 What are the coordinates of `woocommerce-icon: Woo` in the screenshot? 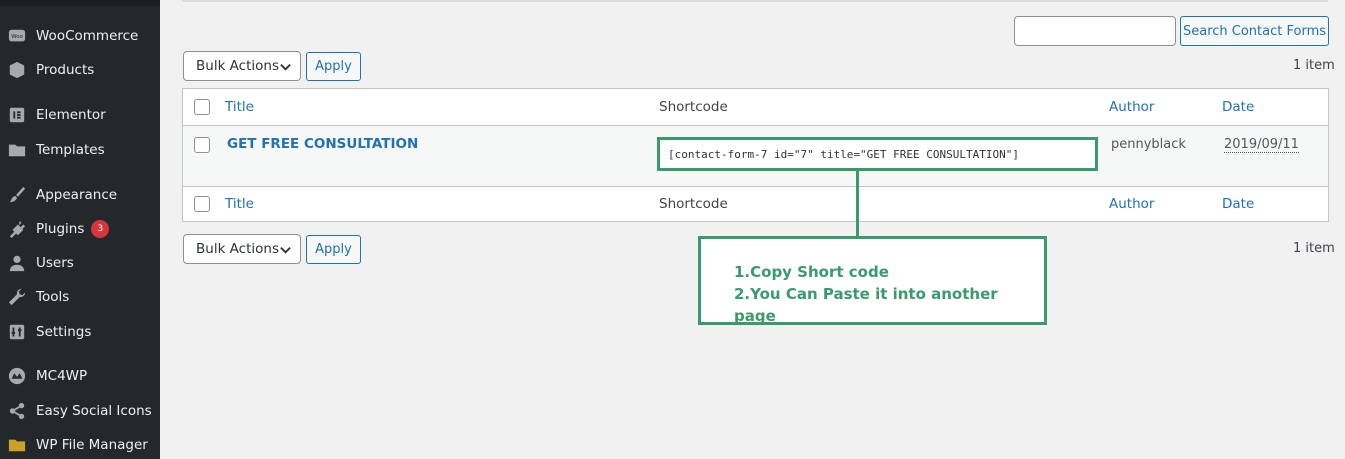 It's located at (17, 36).